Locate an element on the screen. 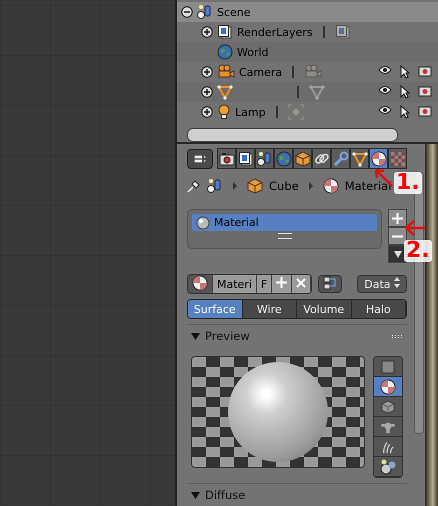  panel-title: Preview is located at coordinates (227, 336).